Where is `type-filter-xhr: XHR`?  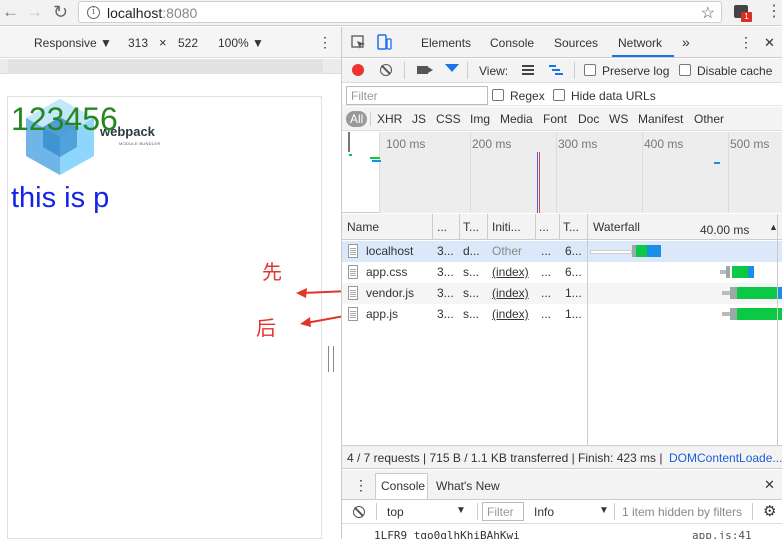
type-filter-xhr: XHR is located at coordinates (389, 119).